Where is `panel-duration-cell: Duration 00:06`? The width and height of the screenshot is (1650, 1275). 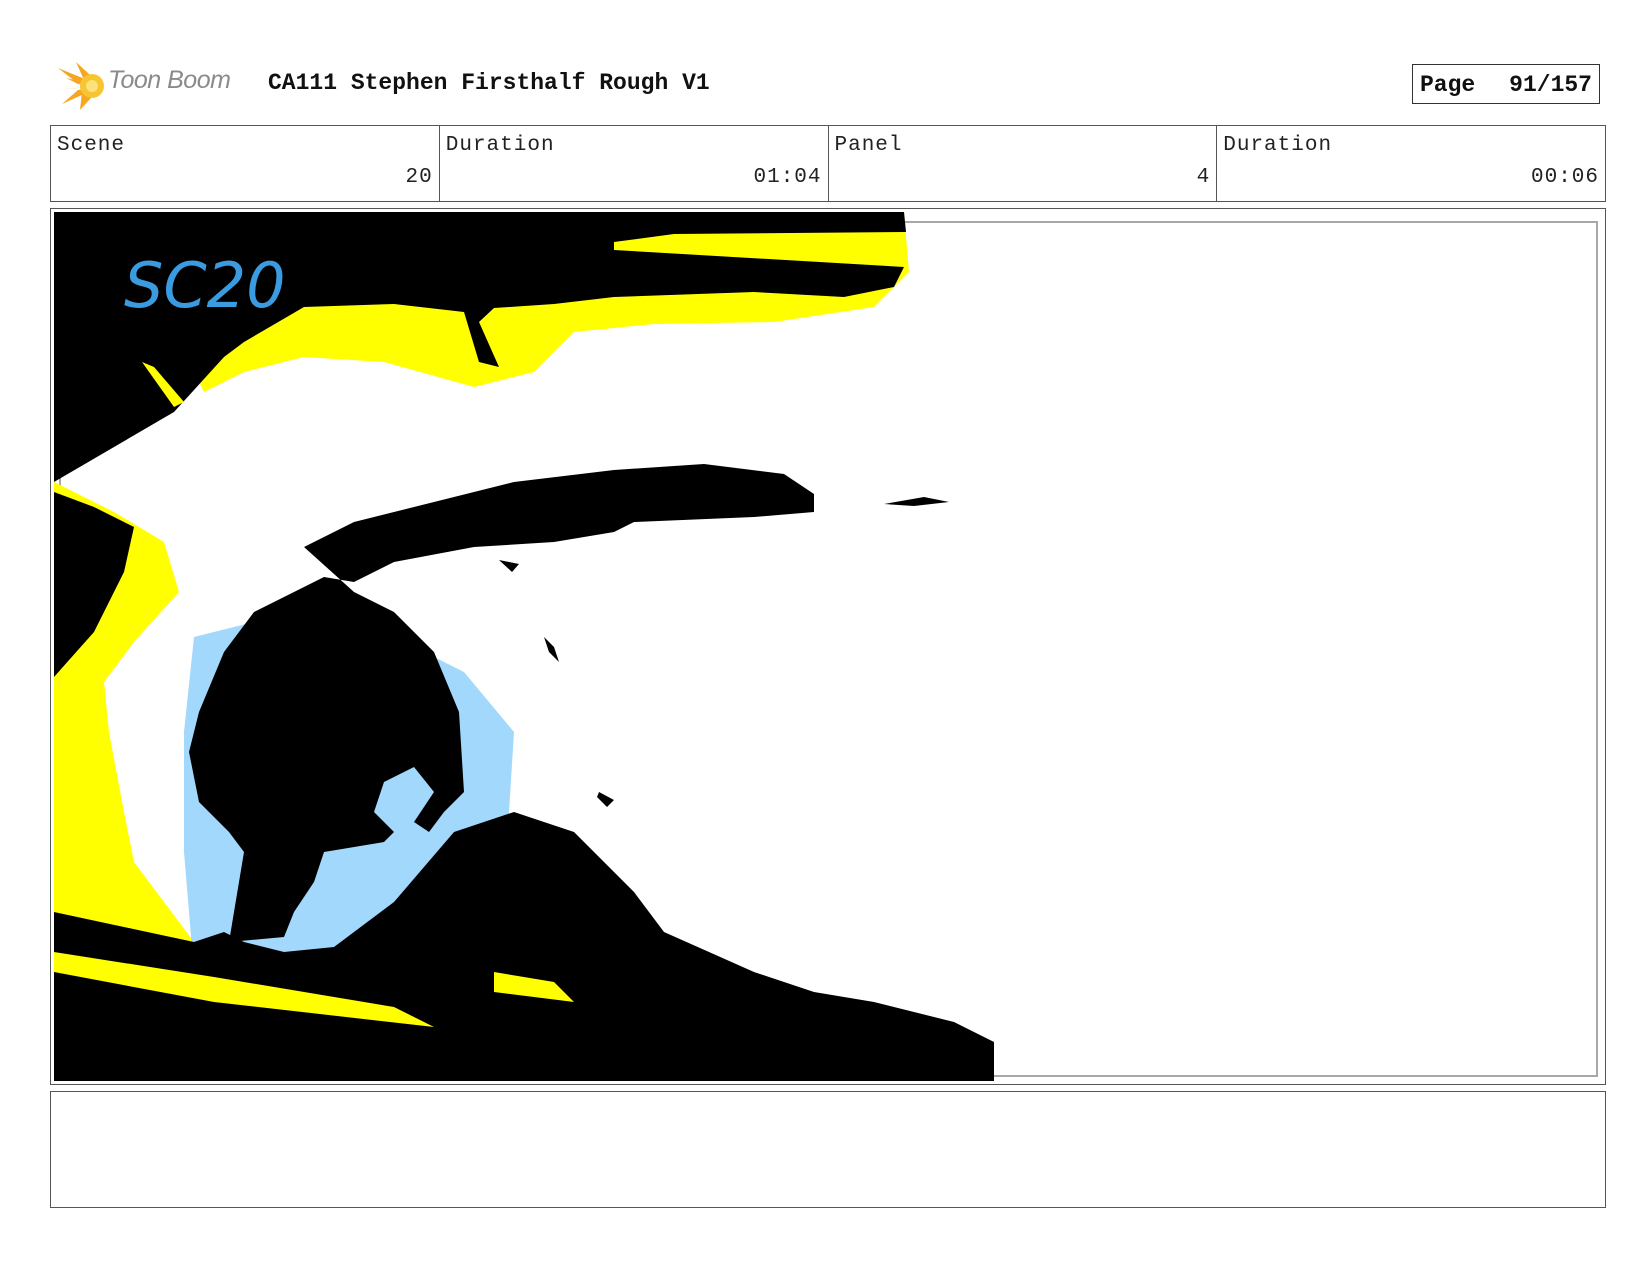
panel-duration-cell: Duration 00:06 is located at coordinates (1411, 163).